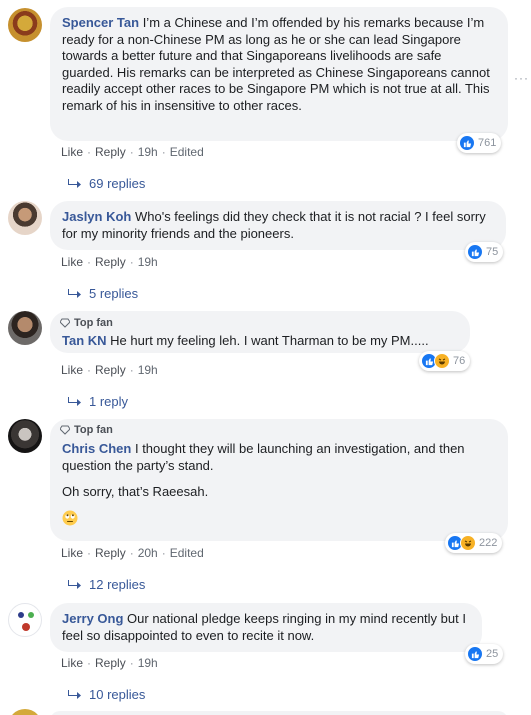  I want to click on view-replies-link: 12 replies, so click(106, 584).